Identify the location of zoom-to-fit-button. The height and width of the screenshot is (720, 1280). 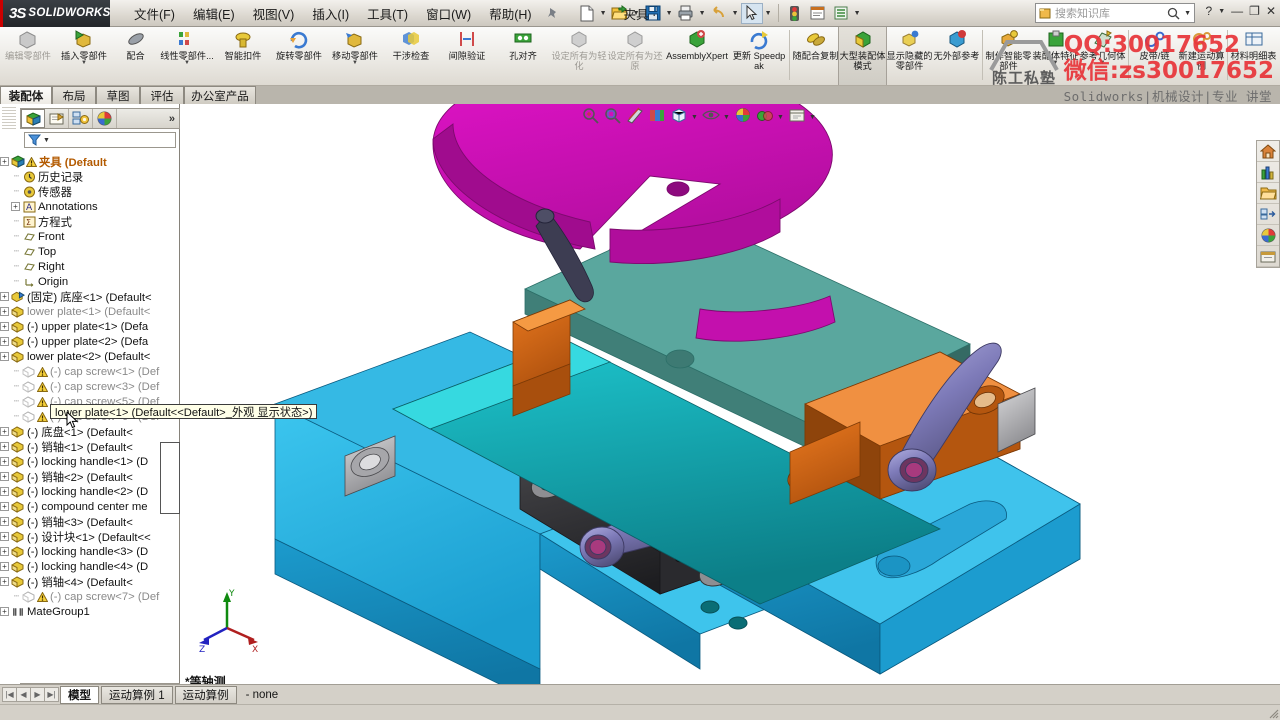
(590, 117).